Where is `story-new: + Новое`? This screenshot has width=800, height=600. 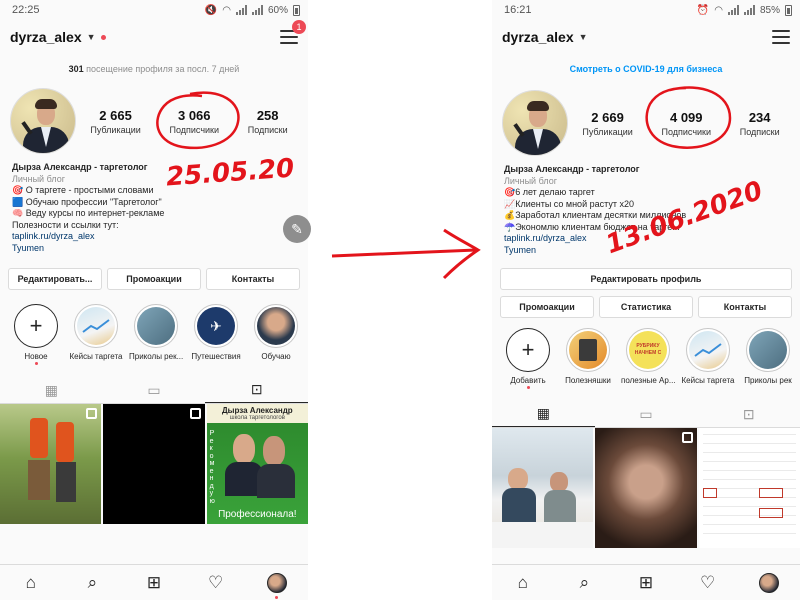 story-new: + Новое is located at coordinates (36, 334).